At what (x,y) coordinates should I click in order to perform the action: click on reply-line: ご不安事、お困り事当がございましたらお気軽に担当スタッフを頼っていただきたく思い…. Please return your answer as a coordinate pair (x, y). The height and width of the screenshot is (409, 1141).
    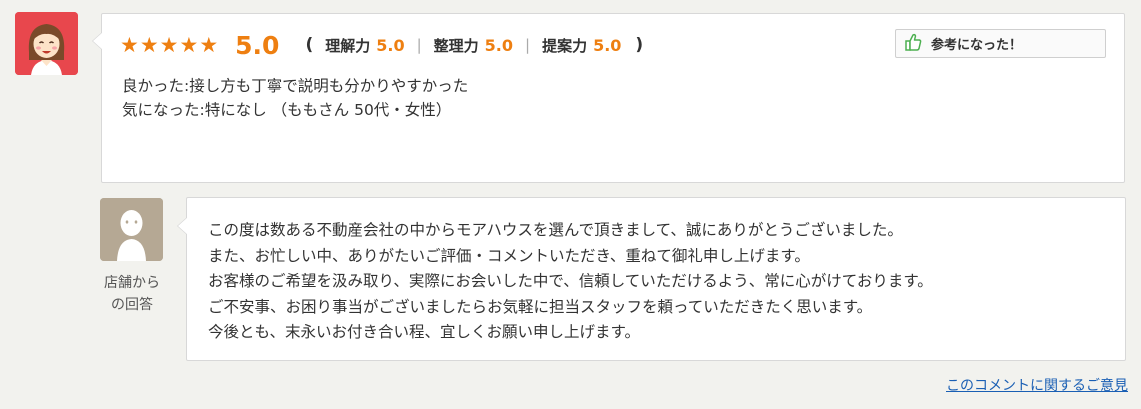
    Looking at the image, I should click on (540, 306).